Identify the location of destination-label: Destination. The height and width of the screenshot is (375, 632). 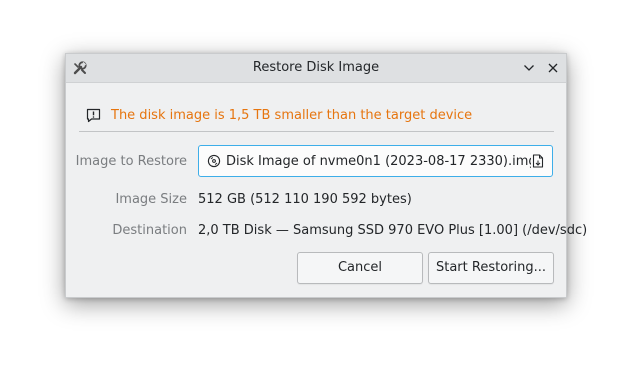
(149, 230).